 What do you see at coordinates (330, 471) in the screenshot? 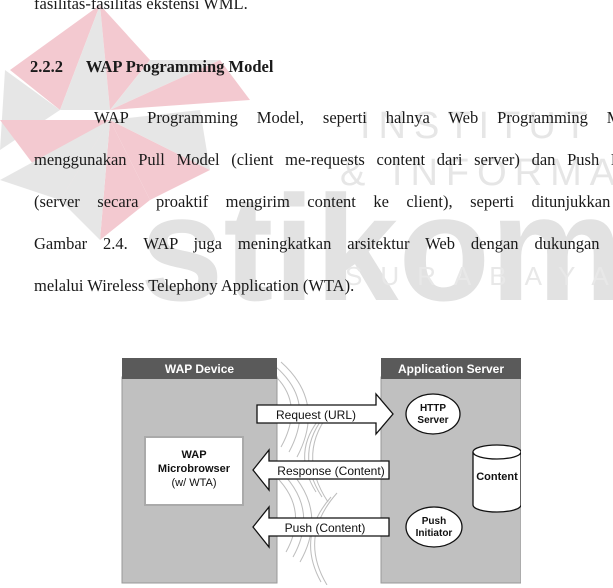
I see `response-arrow-label: Response (Content)` at bounding box center [330, 471].